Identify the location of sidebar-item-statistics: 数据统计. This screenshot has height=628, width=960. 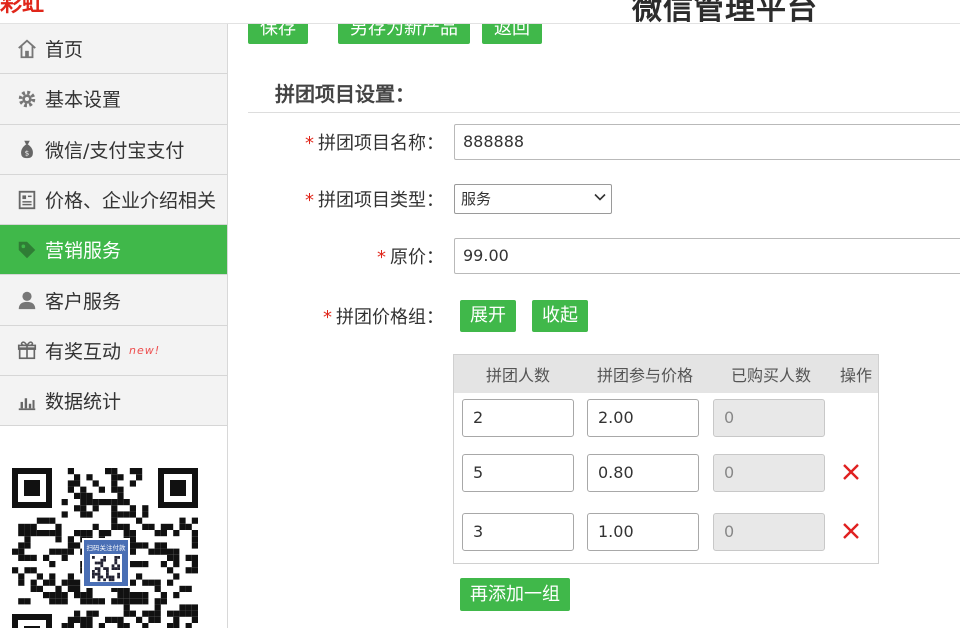
(113, 401).